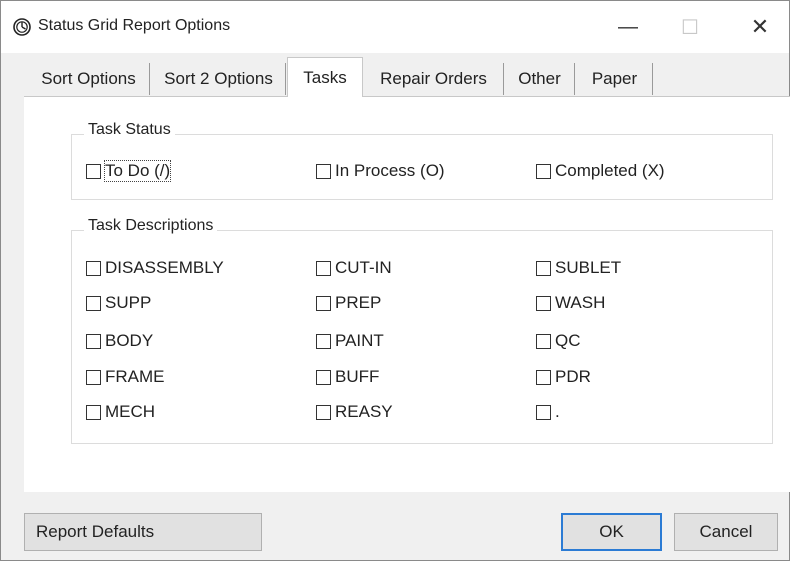 Image resolution: width=790 pixels, height=561 pixels. Describe the element at coordinates (434, 79) in the screenshot. I see `tab-repair-orders: Repair Orders` at that location.